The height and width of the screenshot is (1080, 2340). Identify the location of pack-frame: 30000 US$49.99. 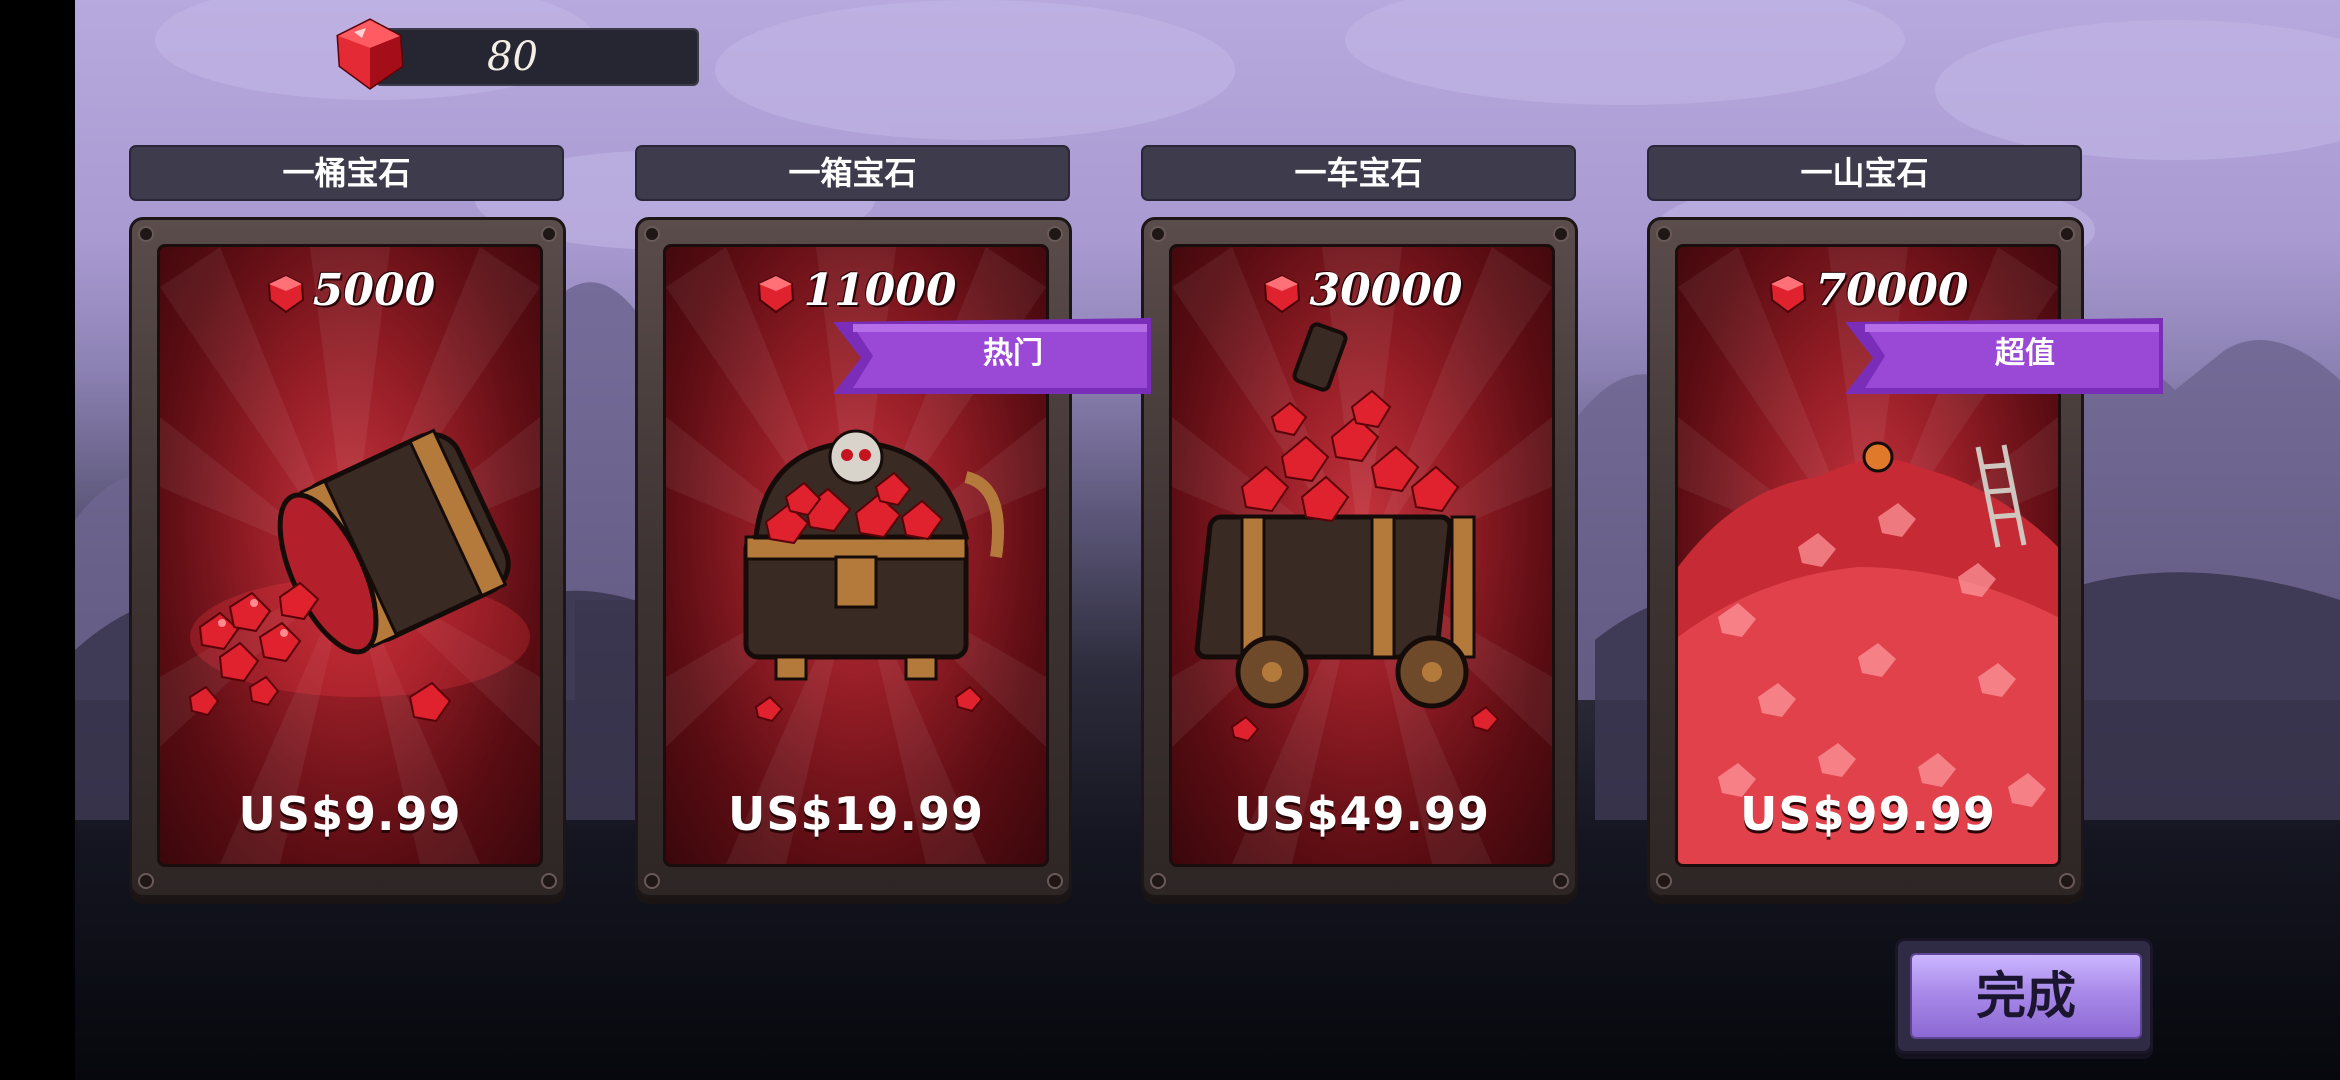
(1359, 557).